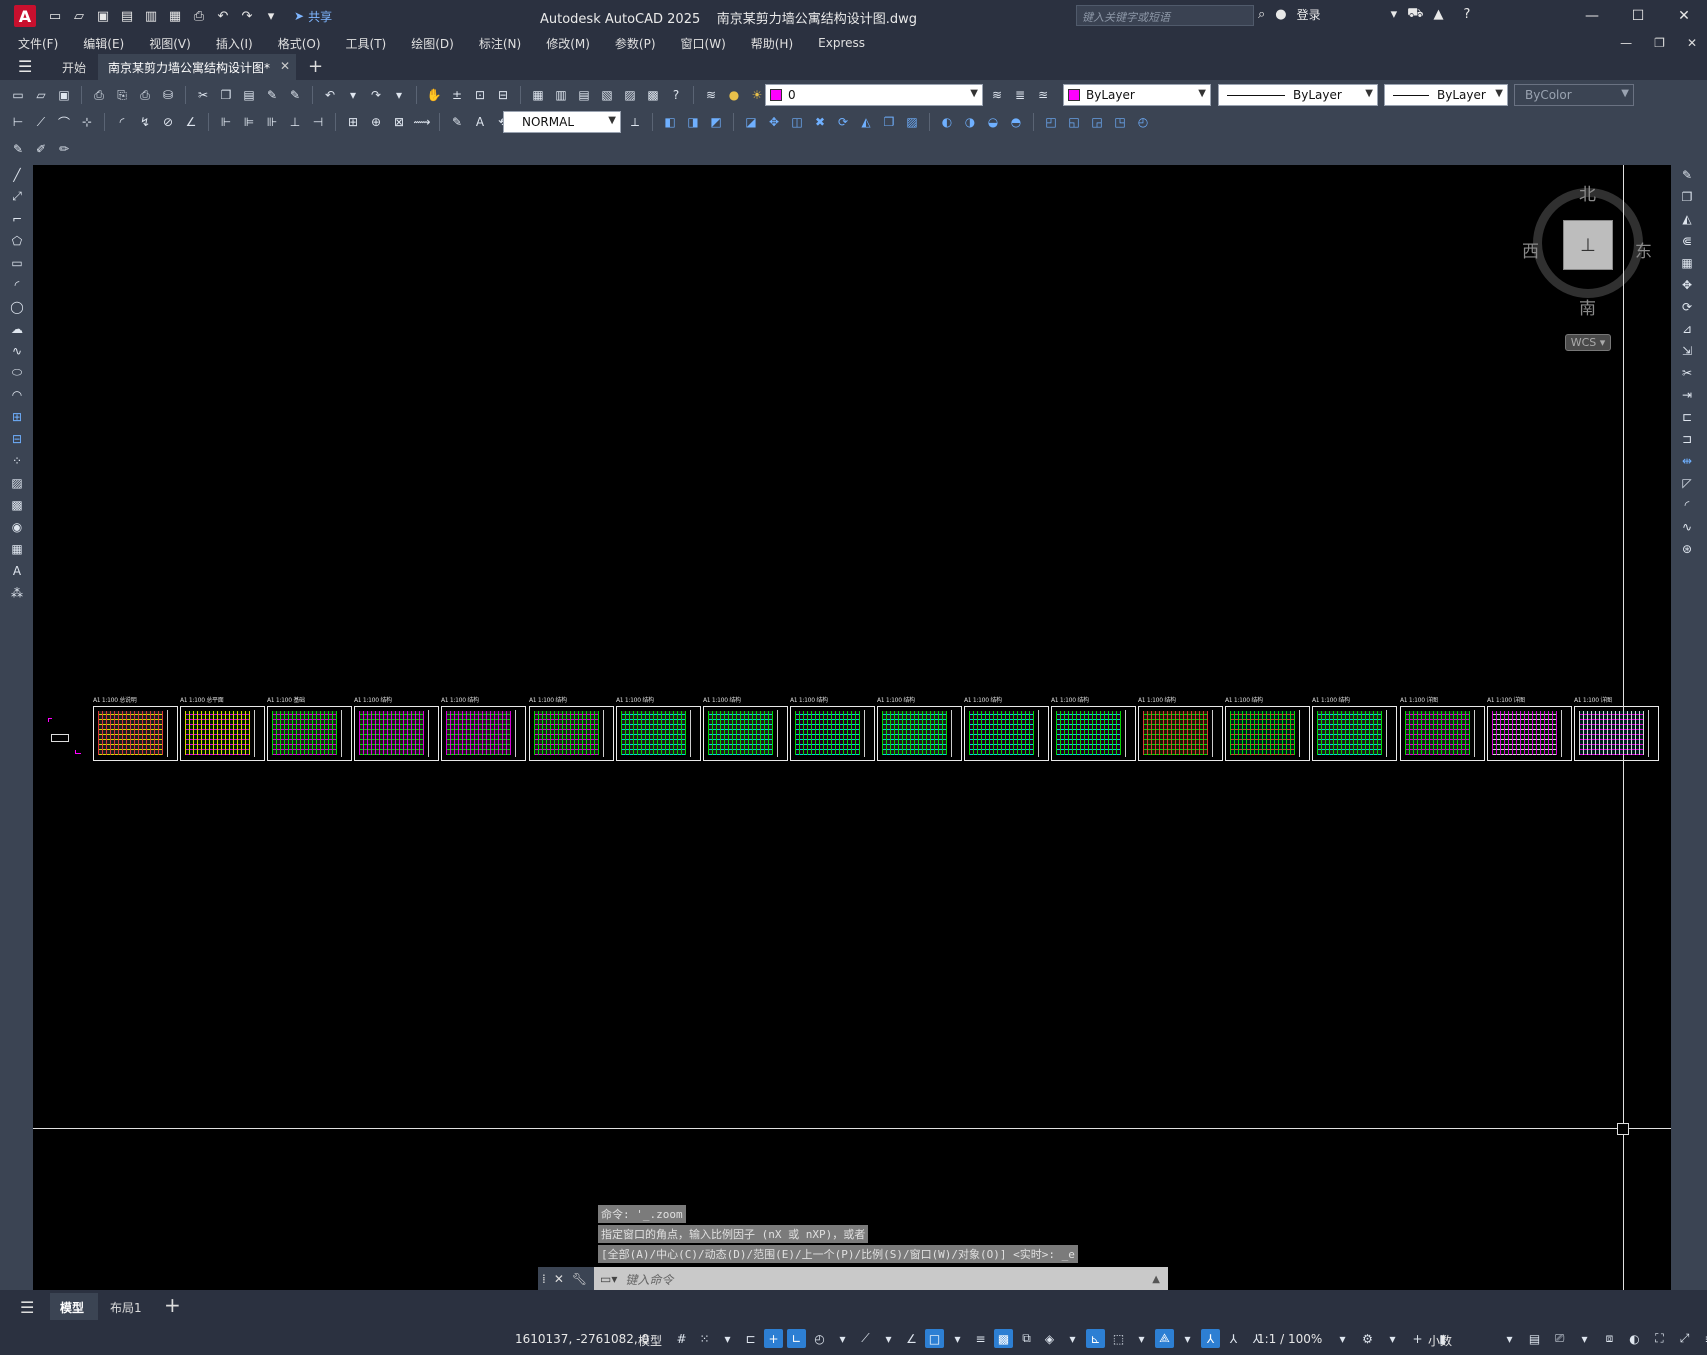 The image size is (1707, 1355). Describe the element at coordinates (1687, 328) in the screenshot. I see `scale-icon: ⊿` at that location.